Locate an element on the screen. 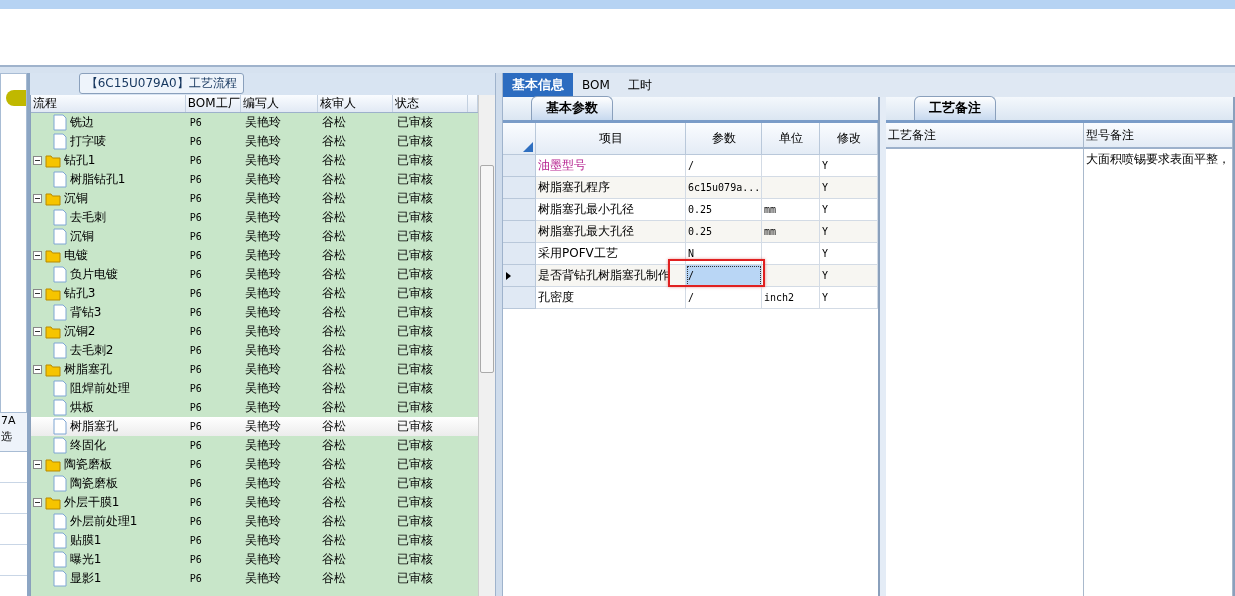 This screenshot has width=1235, height=596. tree-row: 终固化 P6 吴艳玲 谷松 已审核 is located at coordinates (254, 445).